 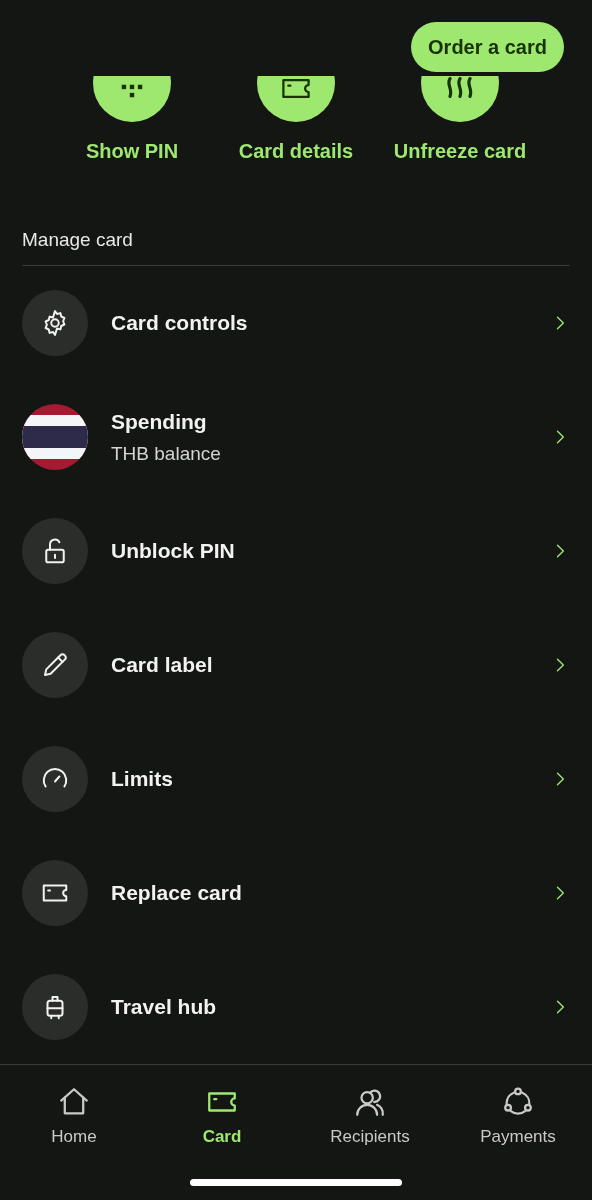 What do you see at coordinates (132, 91) in the screenshot?
I see `keypad-icon` at bounding box center [132, 91].